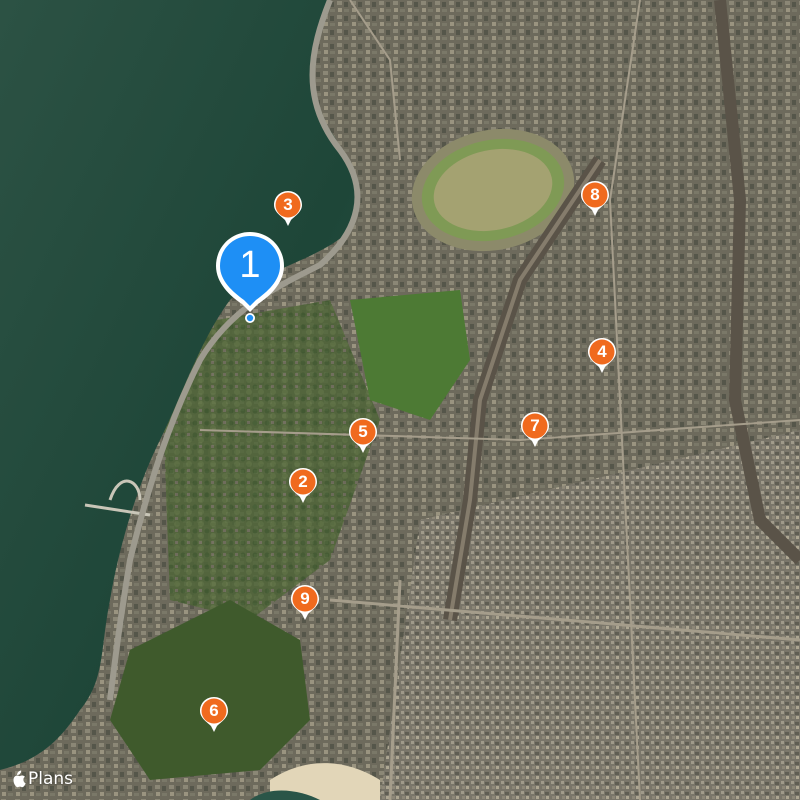 Image resolution: width=800 pixels, height=800 pixels. What do you see at coordinates (305, 598) in the screenshot?
I see `pin-label: 9` at bounding box center [305, 598].